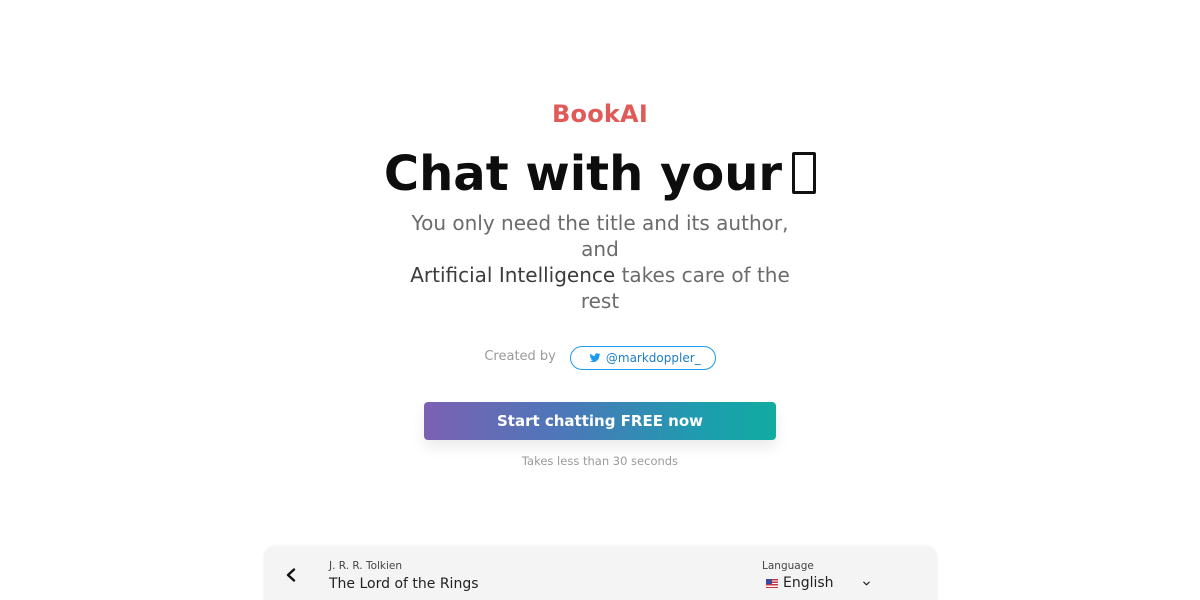  I want to click on book-icon, so click(804, 173).